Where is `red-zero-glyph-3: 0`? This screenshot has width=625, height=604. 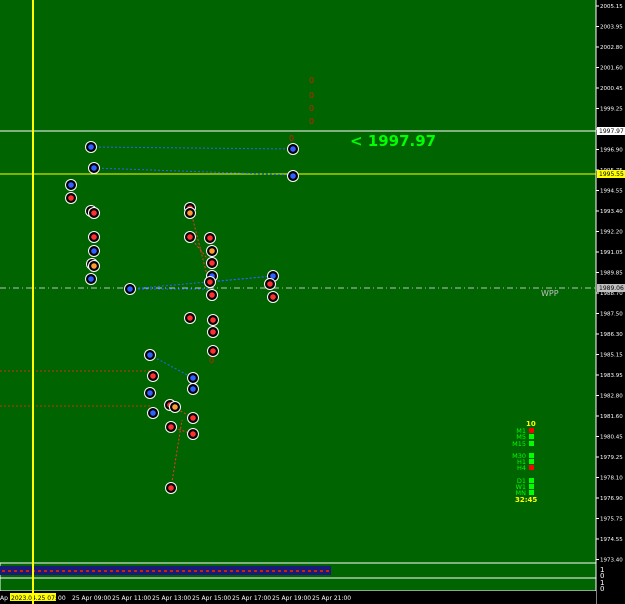
red-zero-glyph-3: 0 is located at coordinates (311, 108).